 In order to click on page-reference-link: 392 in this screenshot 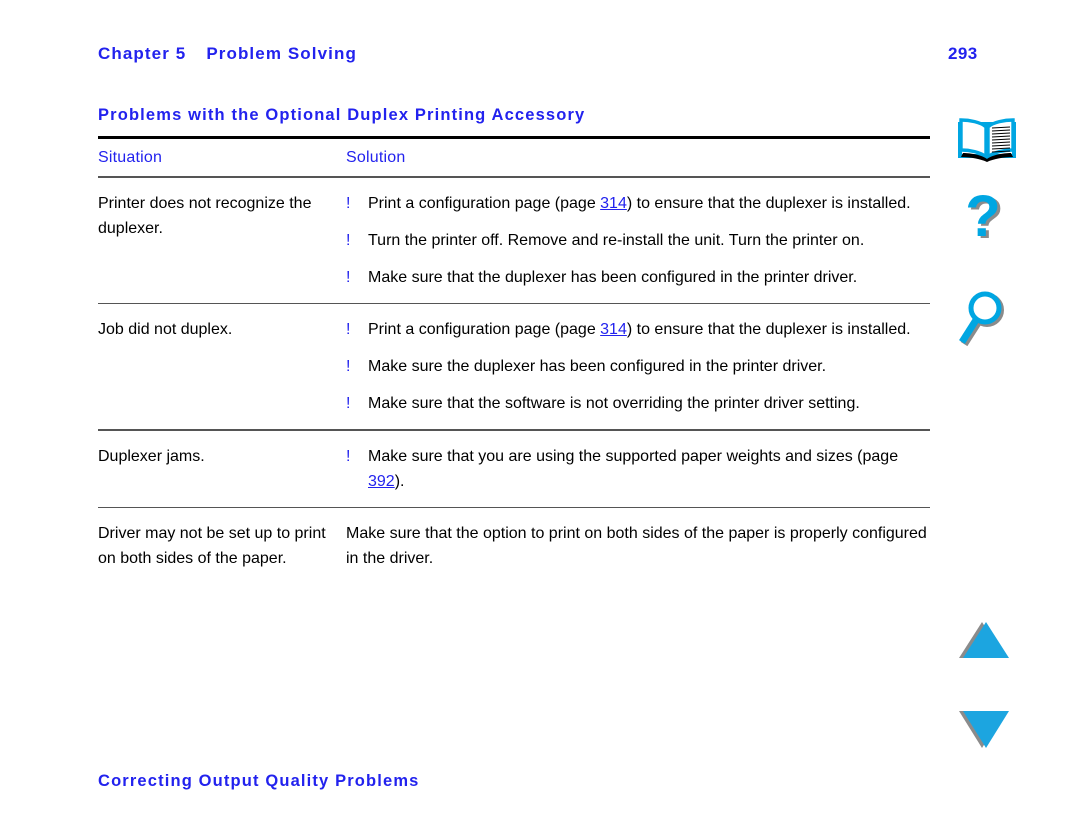, I will do `click(381, 481)`.